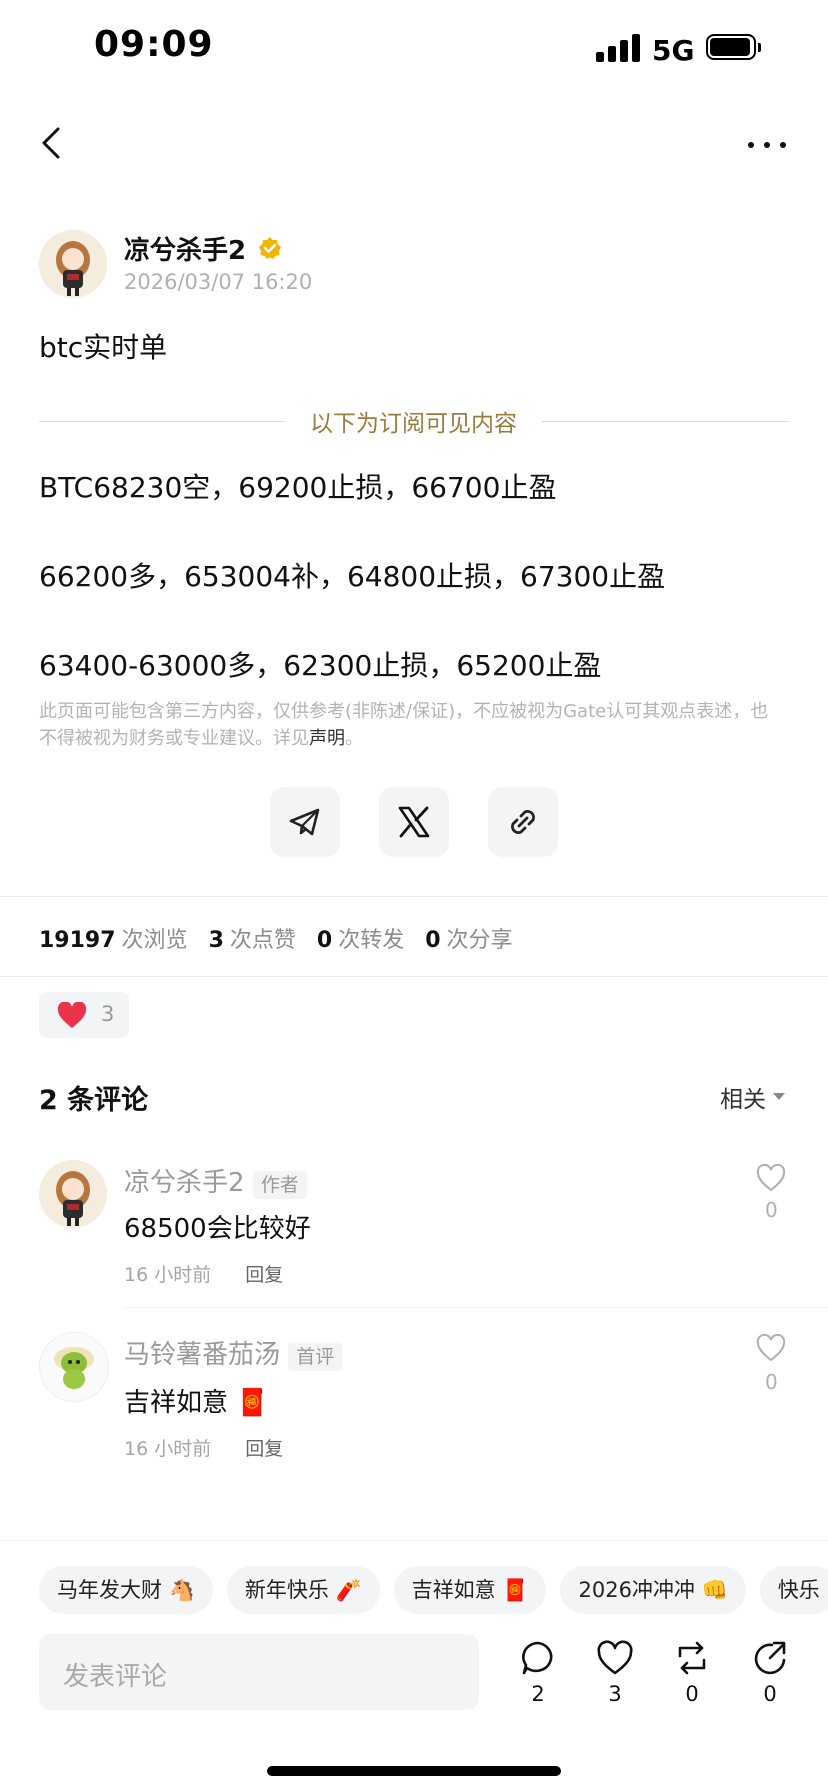  What do you see at coordinates (218, 282) in the screenshot?
I see `post-timestamp: 2026/03/07 16:20` at bounding box center [218, 282].